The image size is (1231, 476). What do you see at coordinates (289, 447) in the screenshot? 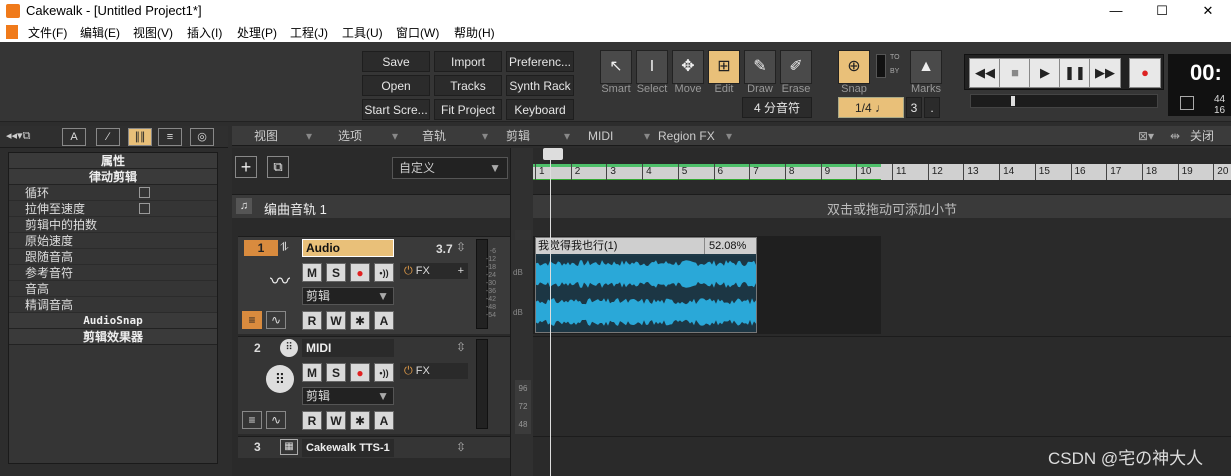
I see `synth-icon: ▦` at bounding box center [289, 447].